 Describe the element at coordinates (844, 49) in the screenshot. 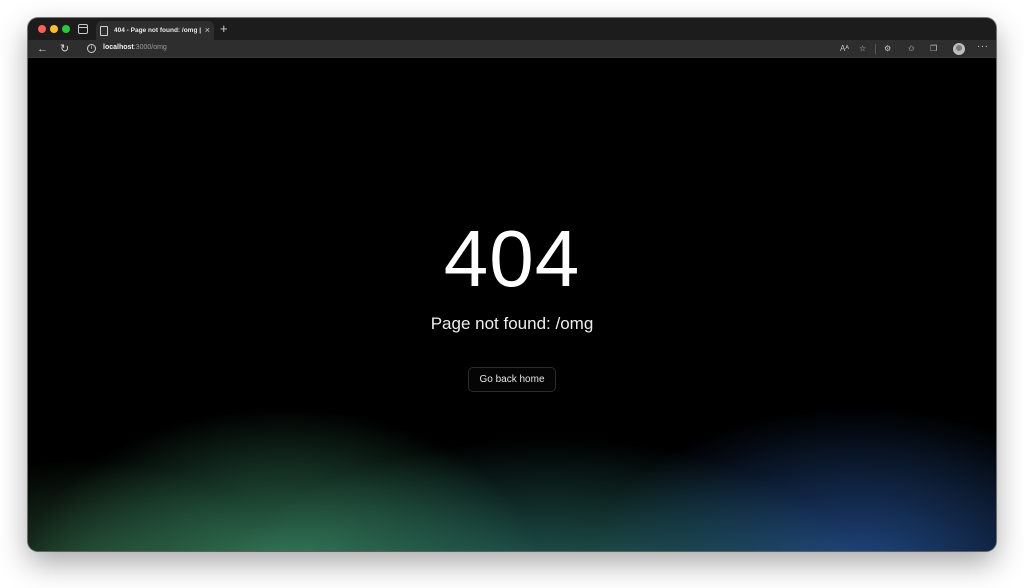

I see `read-aloud-icon: Aᴬ` at that location.